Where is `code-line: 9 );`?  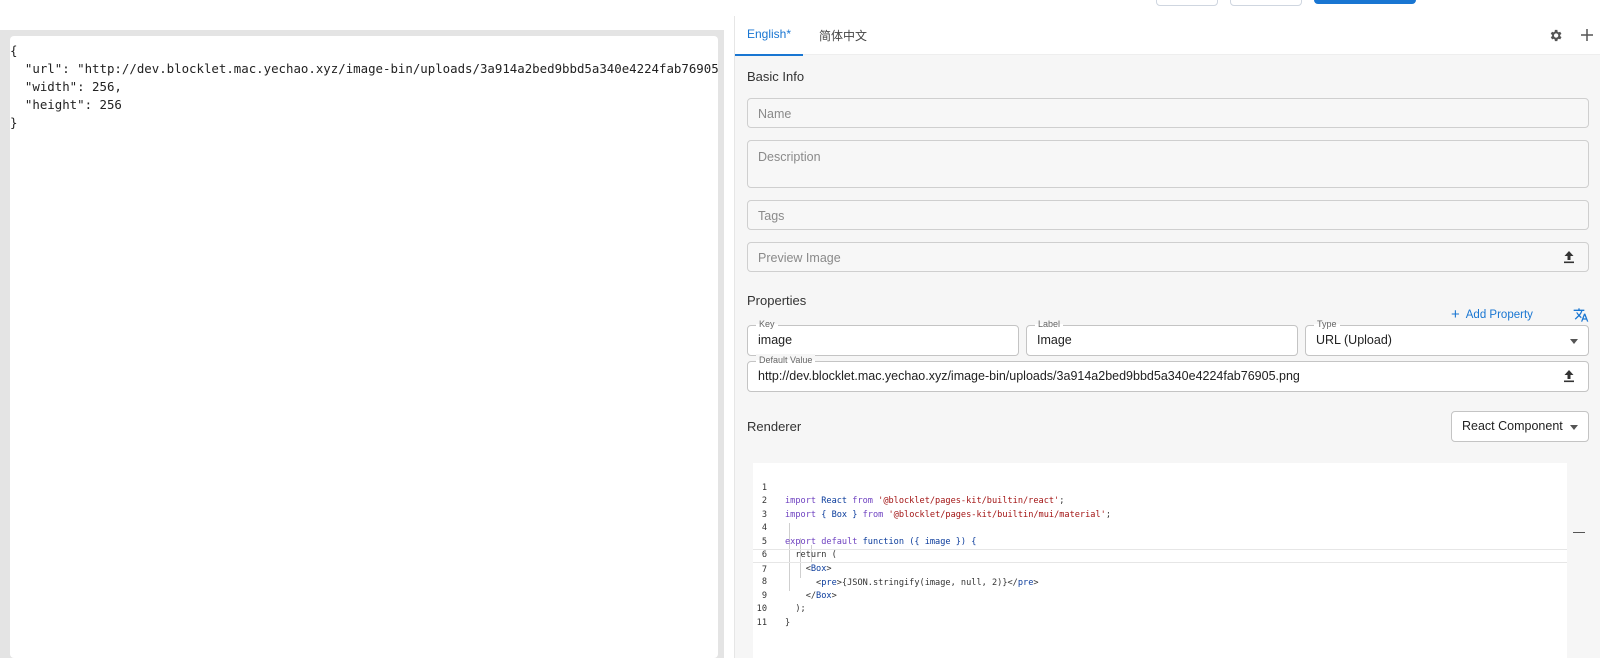
code-line: 9 ); is located at coordinates (1160, 595).